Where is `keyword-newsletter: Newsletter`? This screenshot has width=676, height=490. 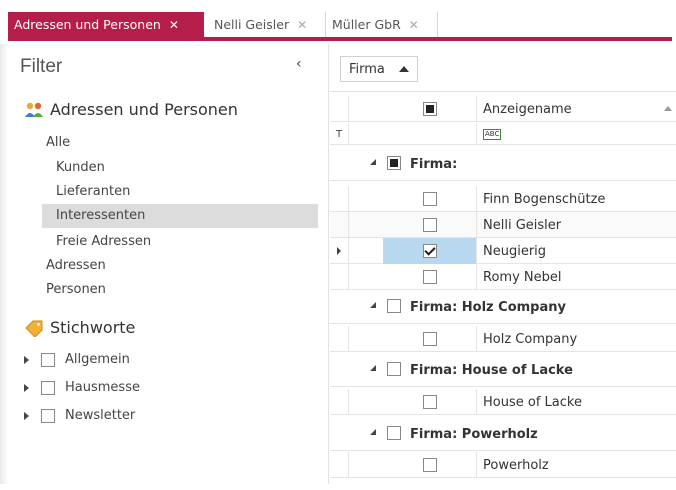
keyword-newsletter: Newsletter is located at coordinates (79, 415).